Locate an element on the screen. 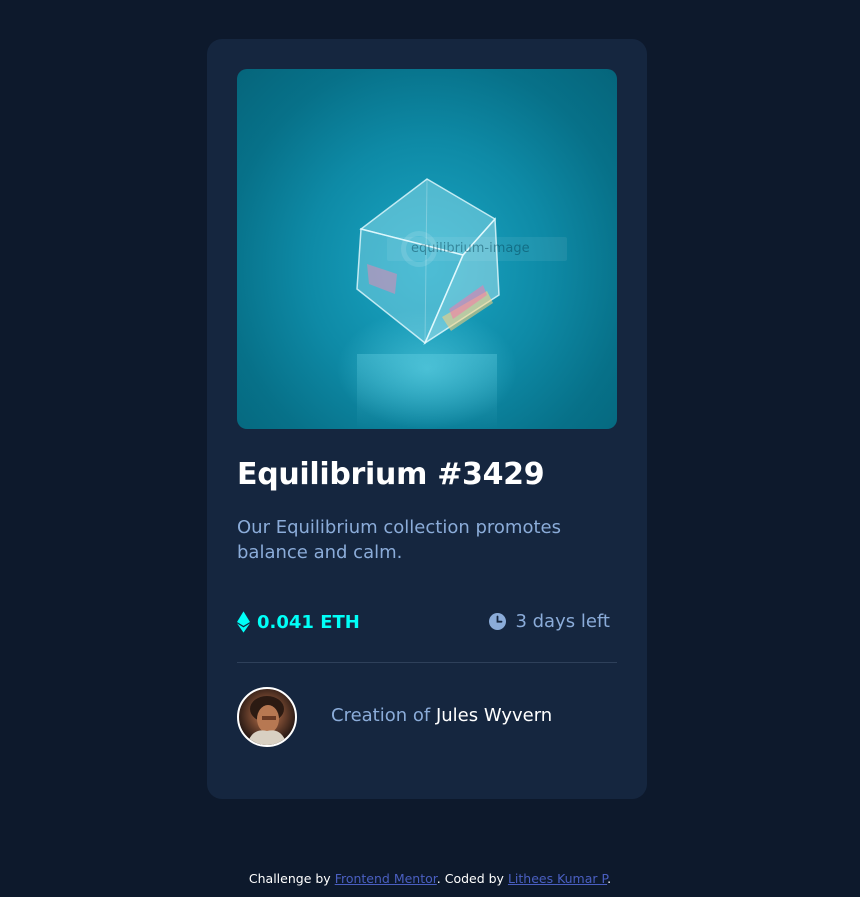 This screenshot has height=897, width=860. ethereum-icon is located at coordinates (243, 622).